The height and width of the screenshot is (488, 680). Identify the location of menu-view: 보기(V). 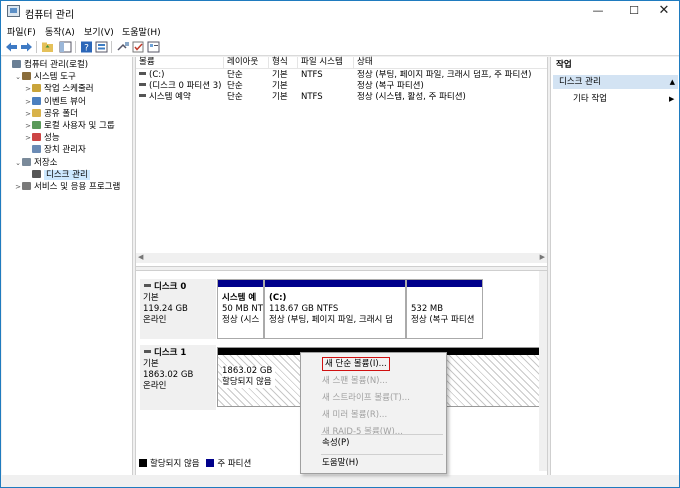
(99, 31).